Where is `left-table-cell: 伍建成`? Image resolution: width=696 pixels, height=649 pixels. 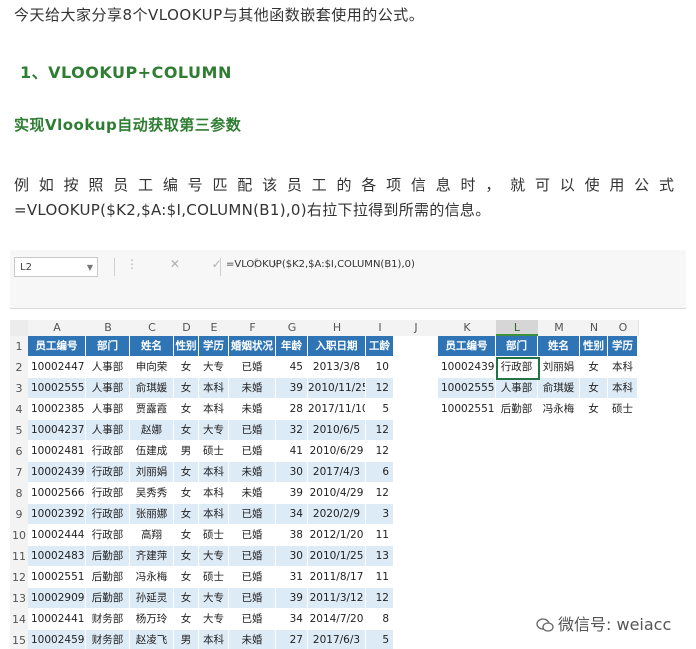
left-table-cell: 伍建成 is located at coordinates (152, 451).